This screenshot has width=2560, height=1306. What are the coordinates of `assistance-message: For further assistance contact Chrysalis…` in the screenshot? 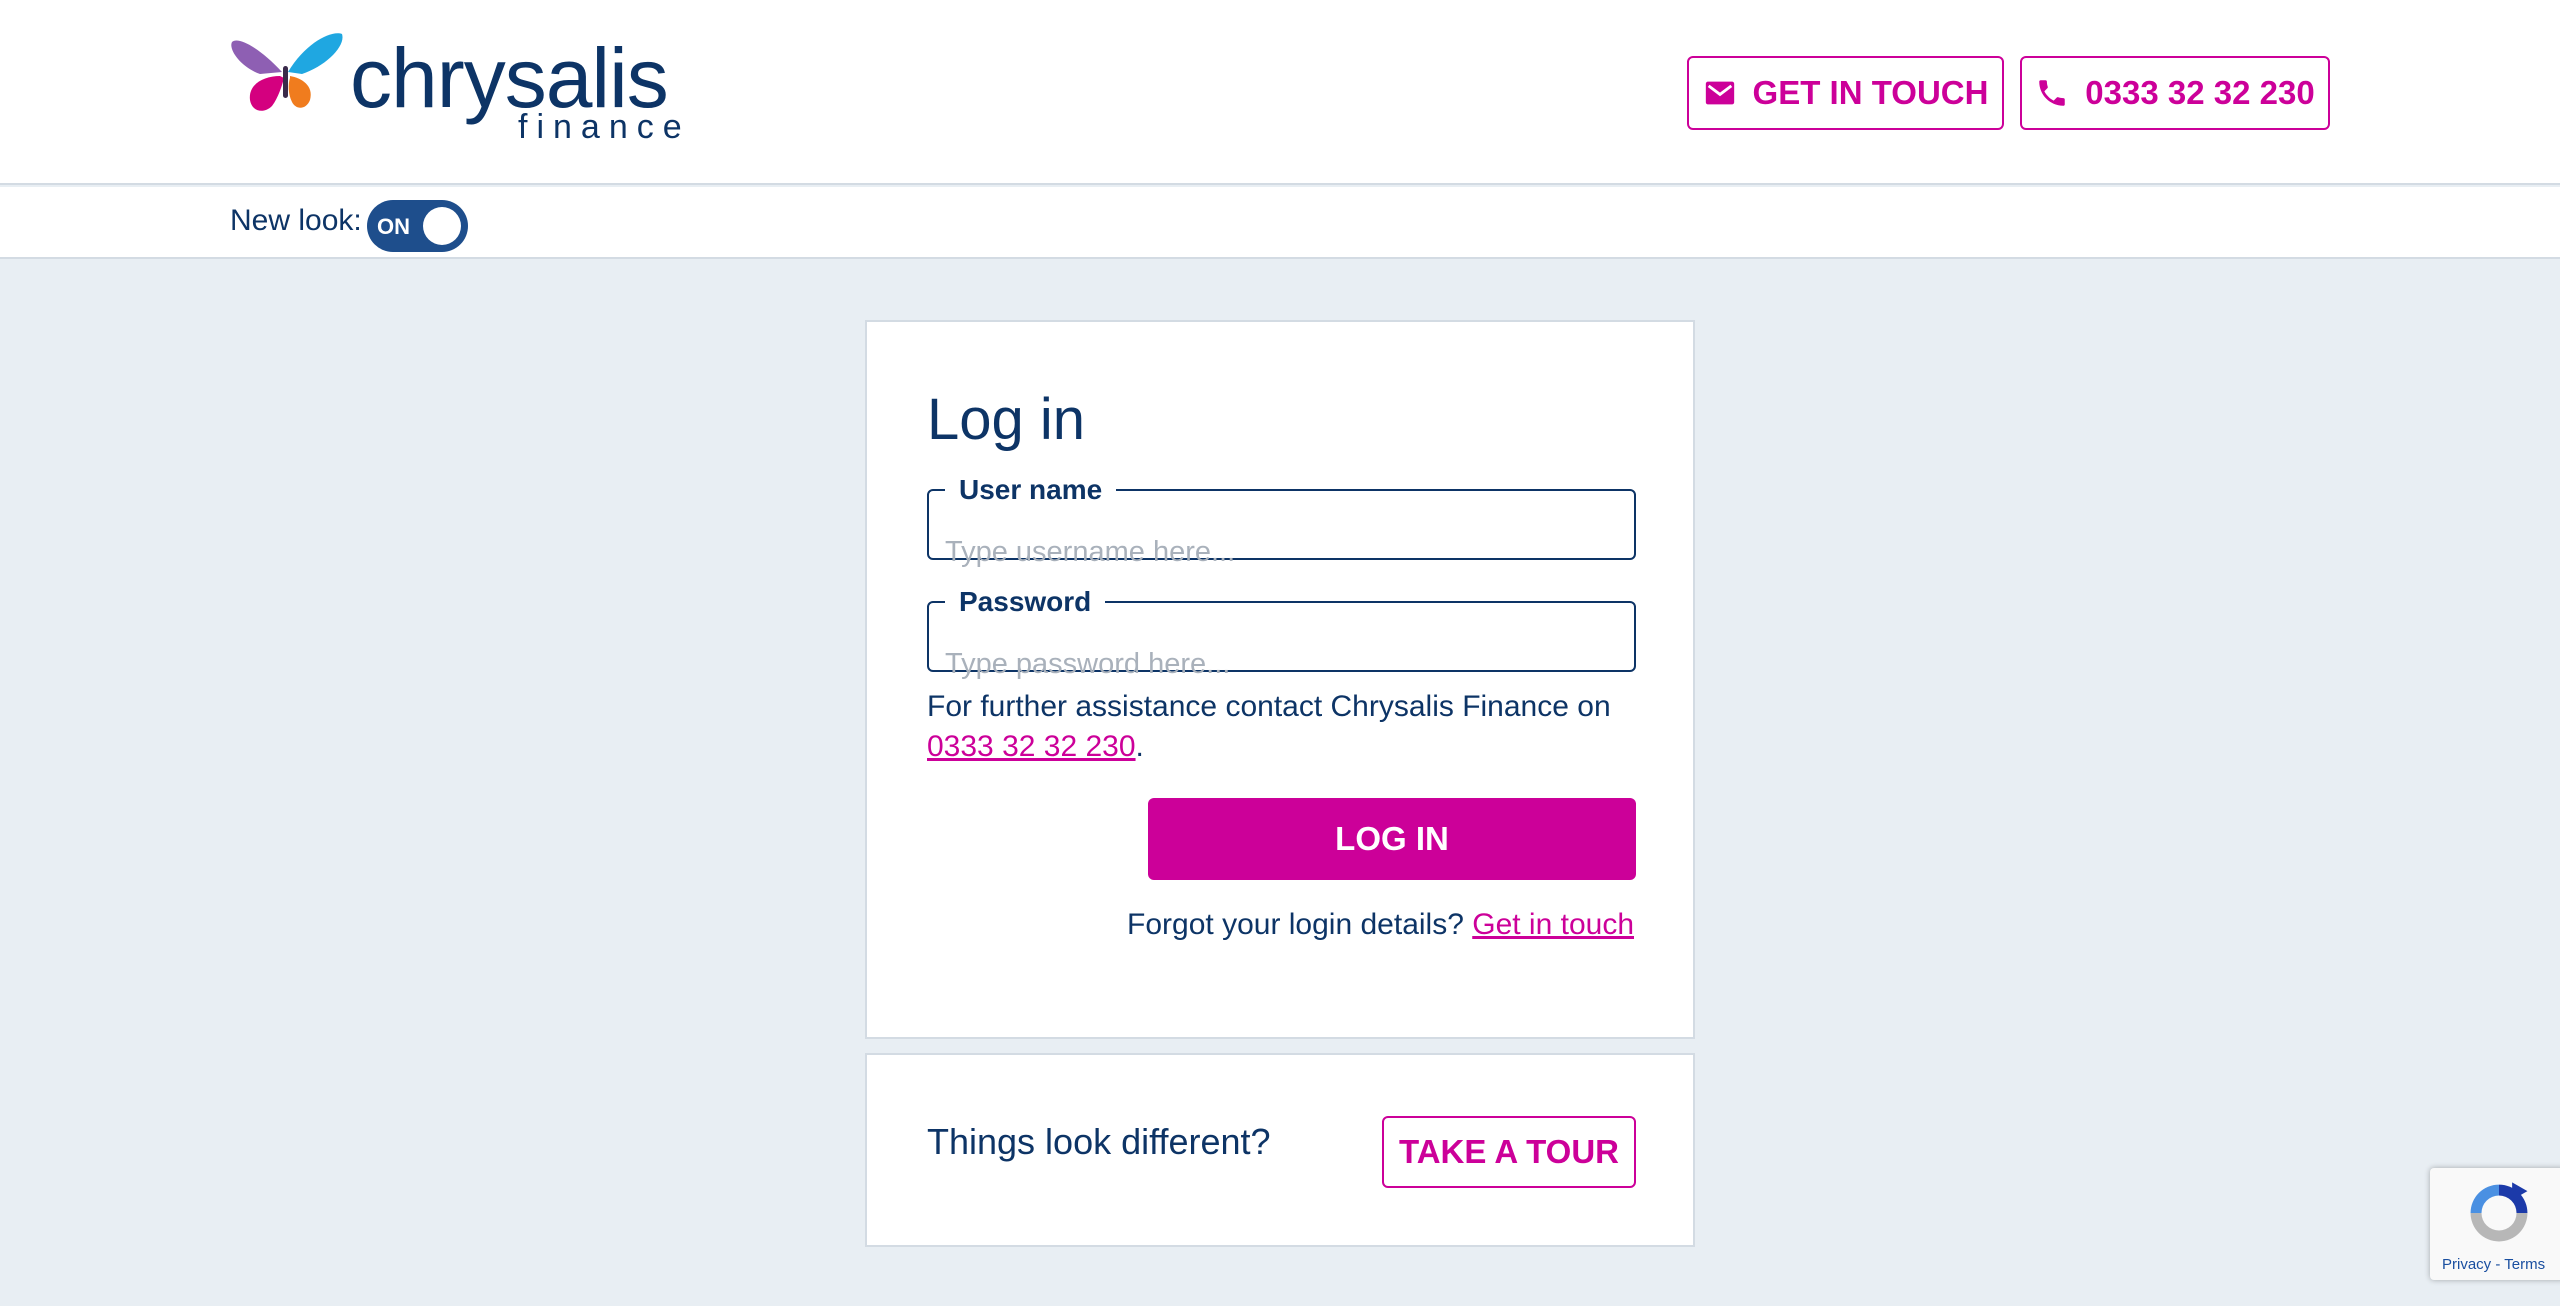 It's located at (1269, 706).